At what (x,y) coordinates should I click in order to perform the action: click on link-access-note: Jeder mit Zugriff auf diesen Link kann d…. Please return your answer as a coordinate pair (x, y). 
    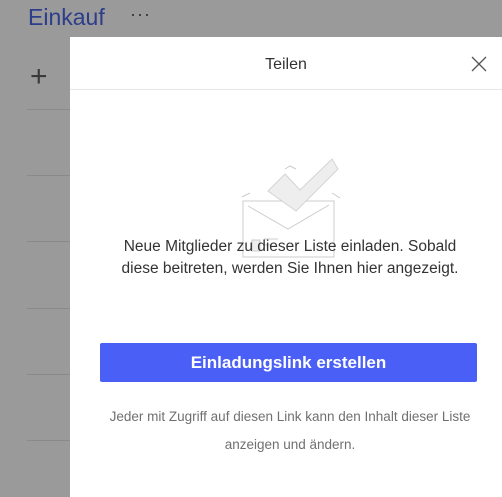
    Looking at the image, I should click on (290, 430).